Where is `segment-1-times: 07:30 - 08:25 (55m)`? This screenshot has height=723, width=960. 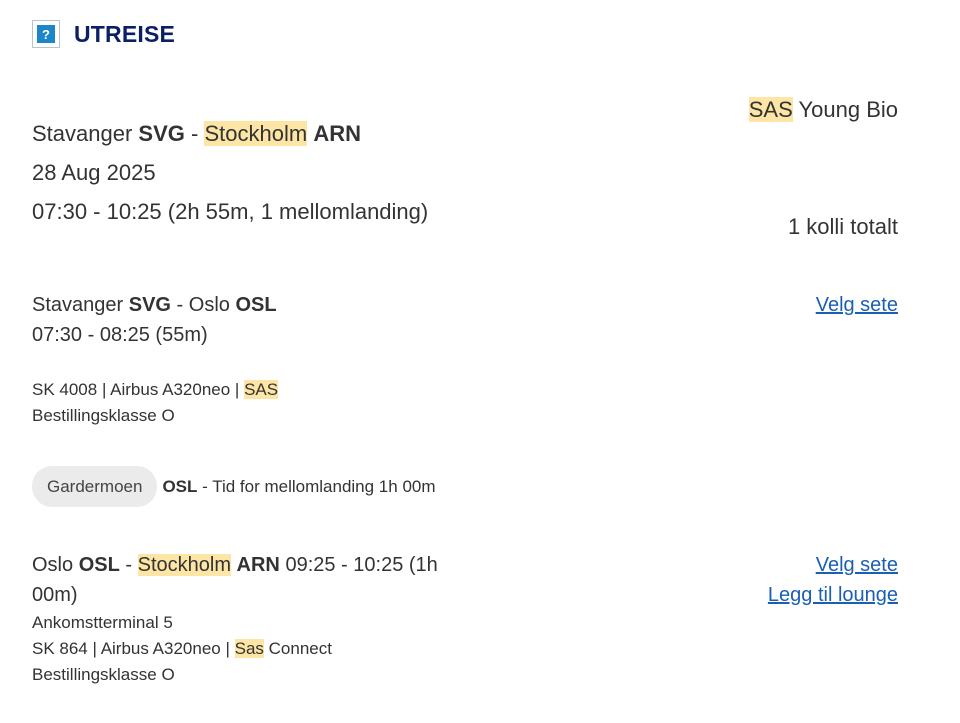 segment-1-times: 07:30 - 08:25 (55m) is located at coordinates (120, 335).